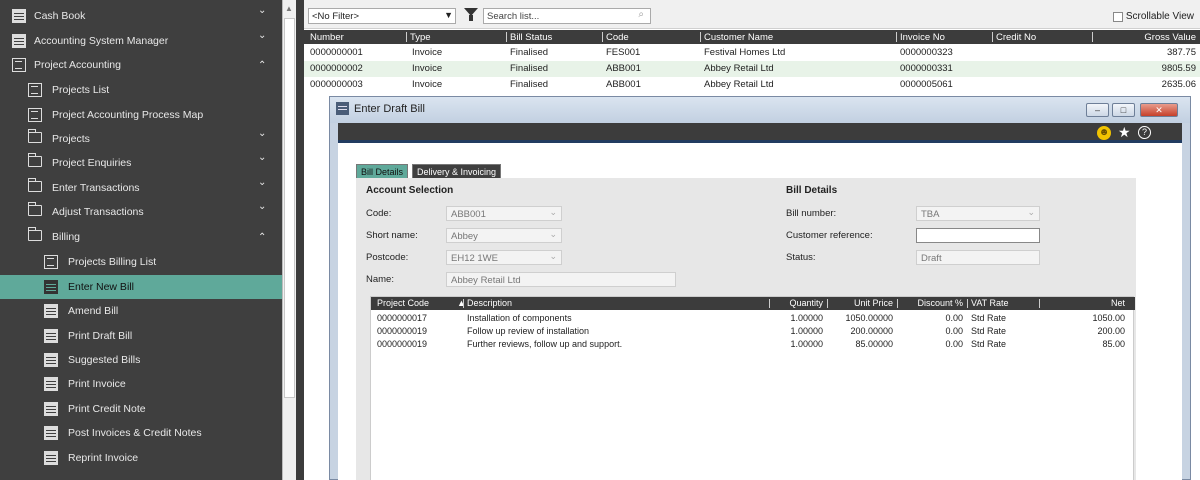  I want to click on tab-bill-details: Bill Details, so click(382, 171).